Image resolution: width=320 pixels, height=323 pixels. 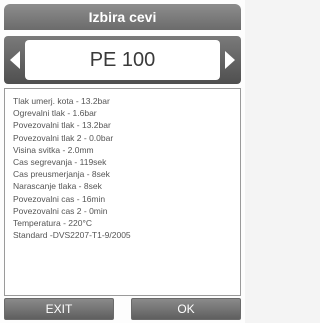 I want to click on param-line: Cas segrevanja - 119sek, so click(x=60, y=162).